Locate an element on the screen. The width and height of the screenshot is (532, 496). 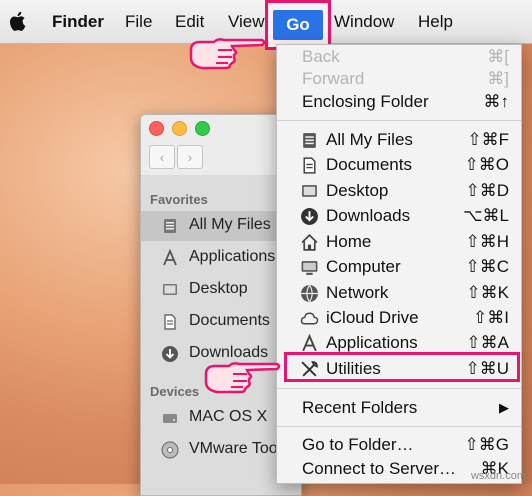
menu-item-recent-folders: Recent Folders ▶ is located at coordinates (399, 408).